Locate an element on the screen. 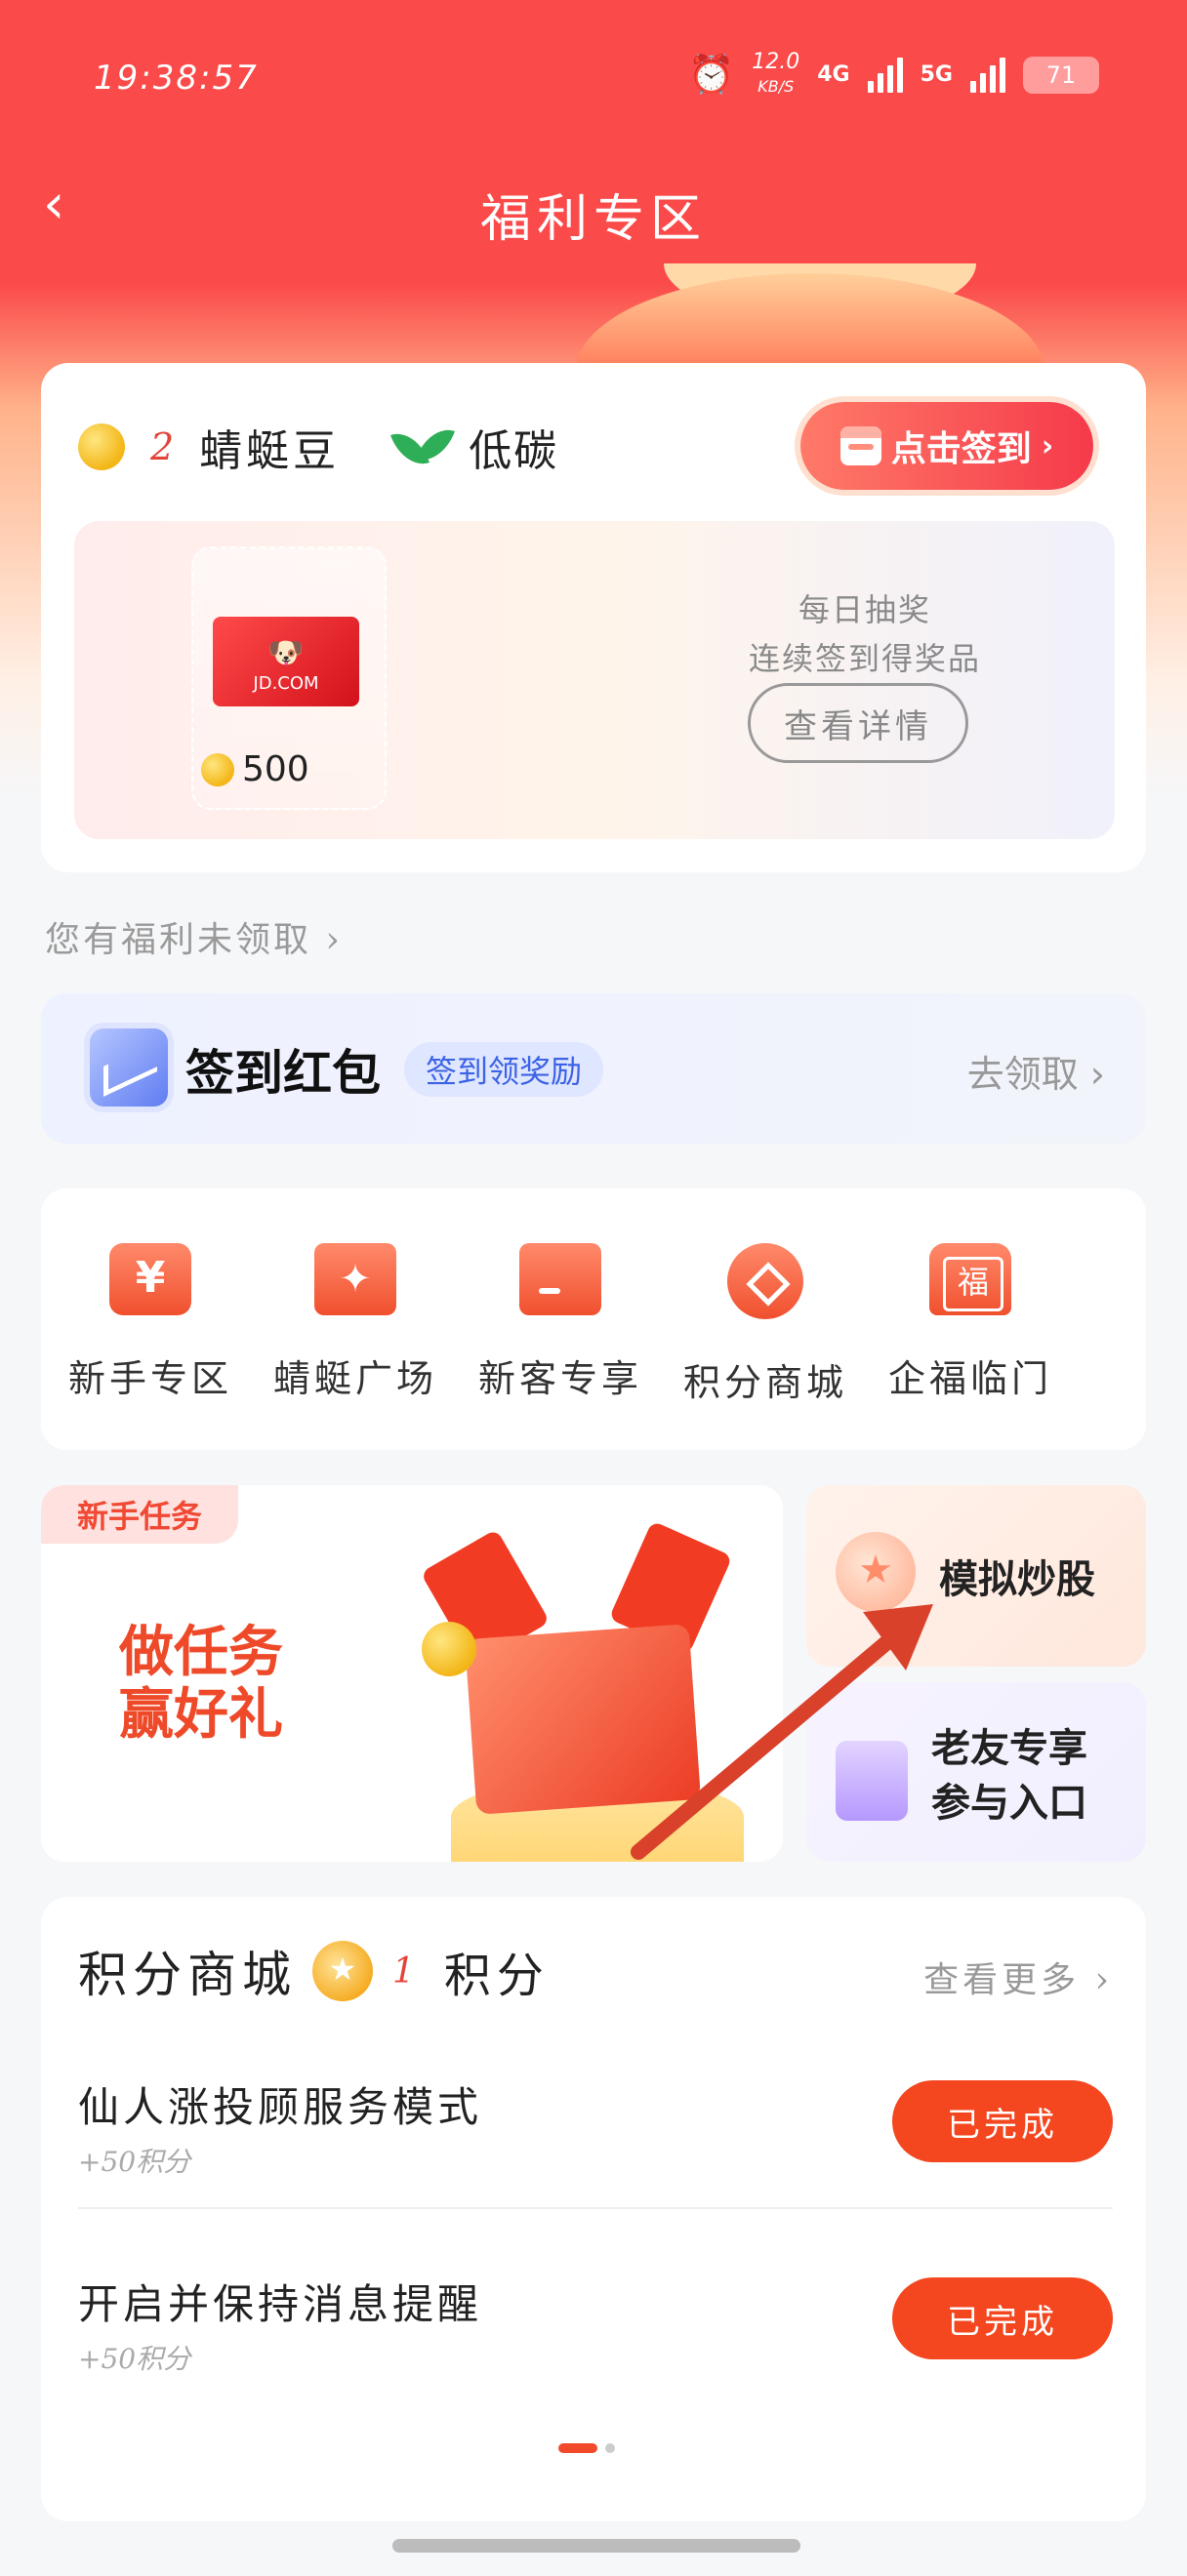 Image resolution: width=1187 pixels, height=2576 pixels. task-slogan-line-2: 赢好礼 is located at coordinates (201, 1715).